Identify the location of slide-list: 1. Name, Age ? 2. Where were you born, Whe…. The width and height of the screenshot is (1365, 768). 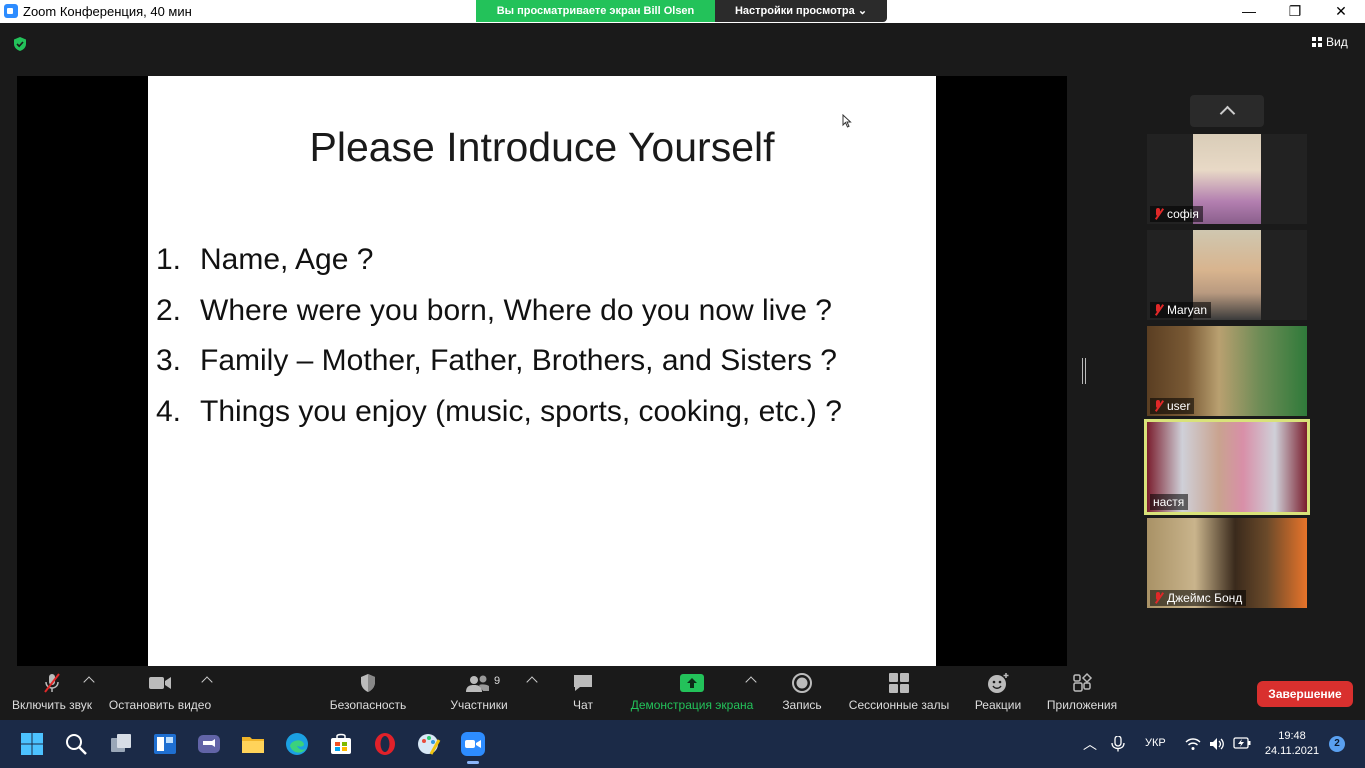
(499, 341).